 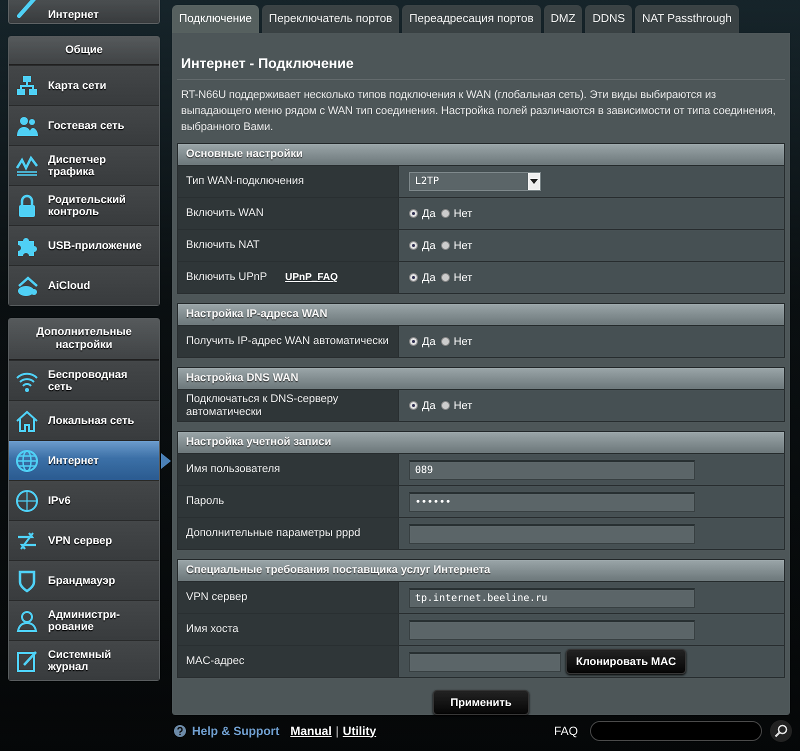 I want to click on field-label: Включить NAT, so click(x=223, y=245).